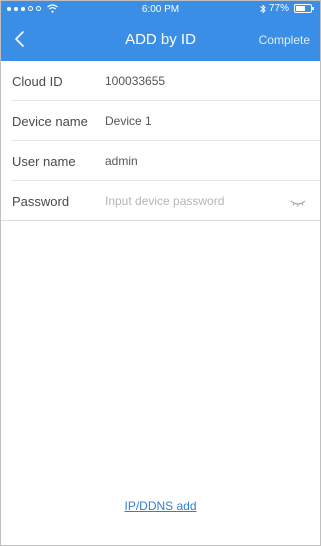  I want to click on nav-bar: ADD by ID Complete, so click(160, 40).